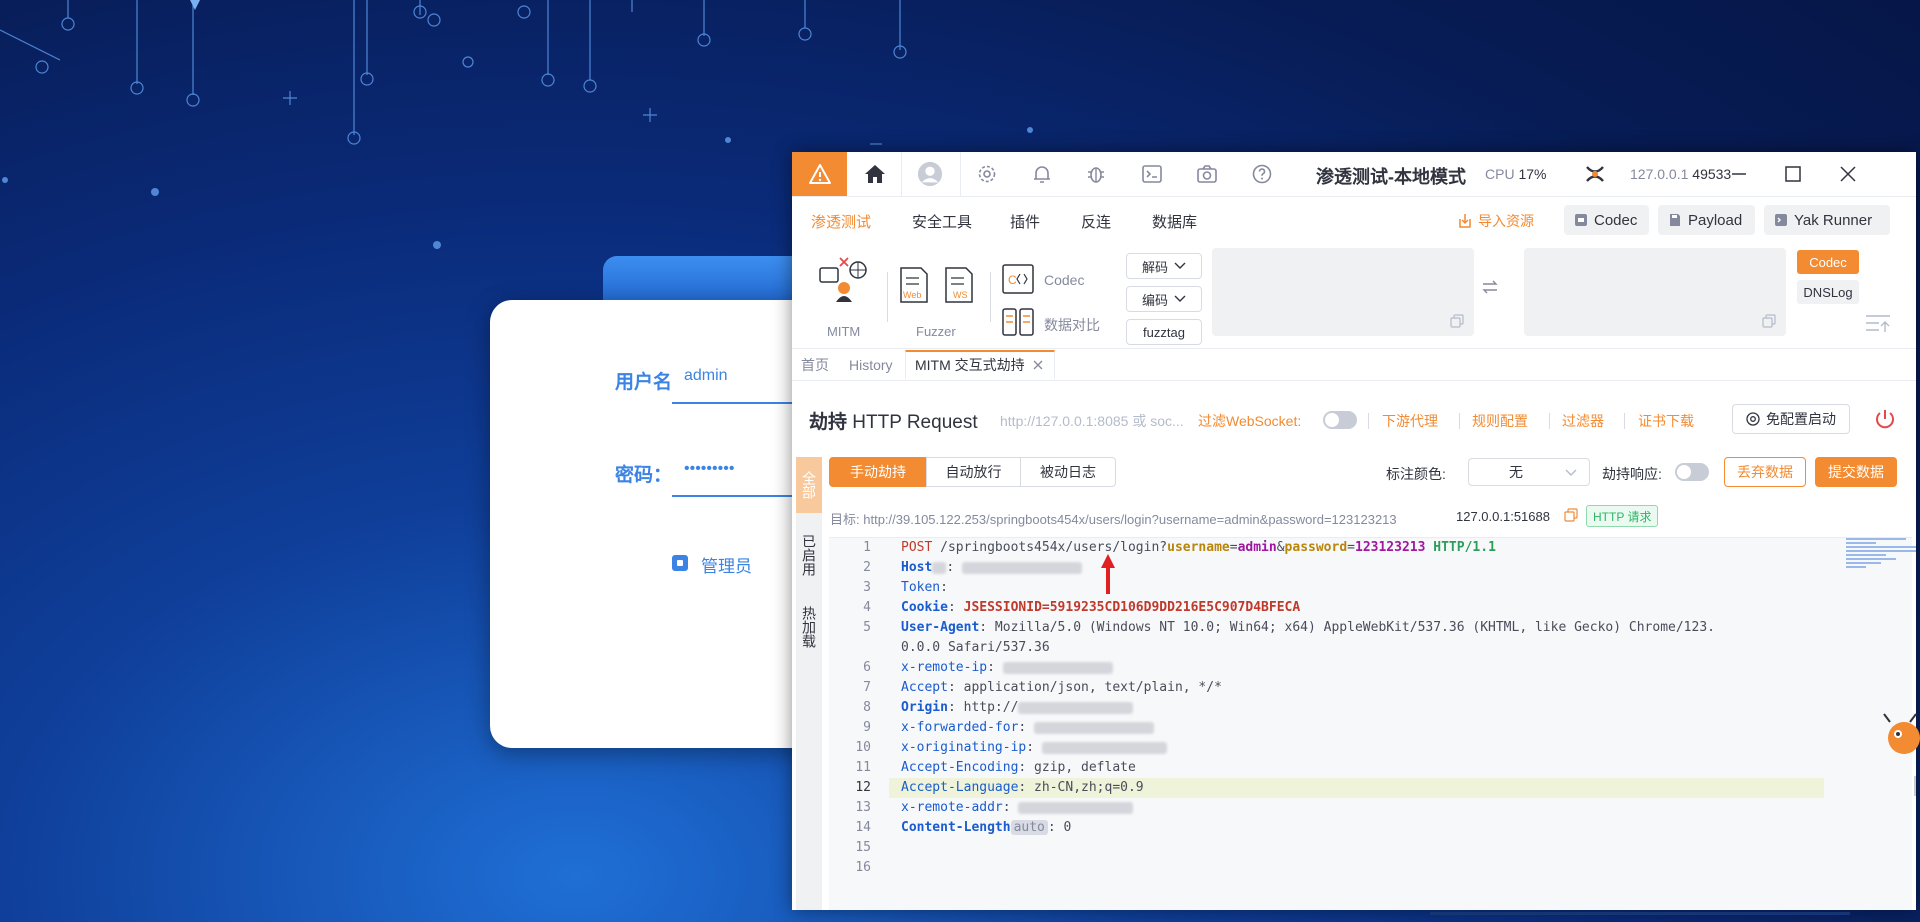 This screenshot has height=922, width=1920. What do you see at coordinates (1164, 332) in the screenshot?
I see `fuzztag-button: fuzztag` at bounding box center [1164, 332].